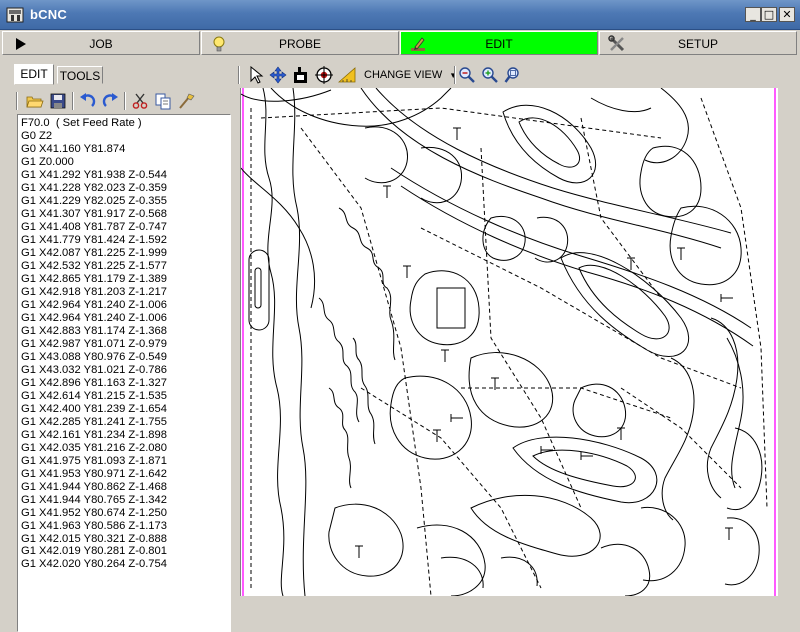 Image resolution: width=800 pixels, height=632 pixels. I want to click on gcode-line: G1 X42.883 Y81.174 Z-1.368, so click(125, 331).